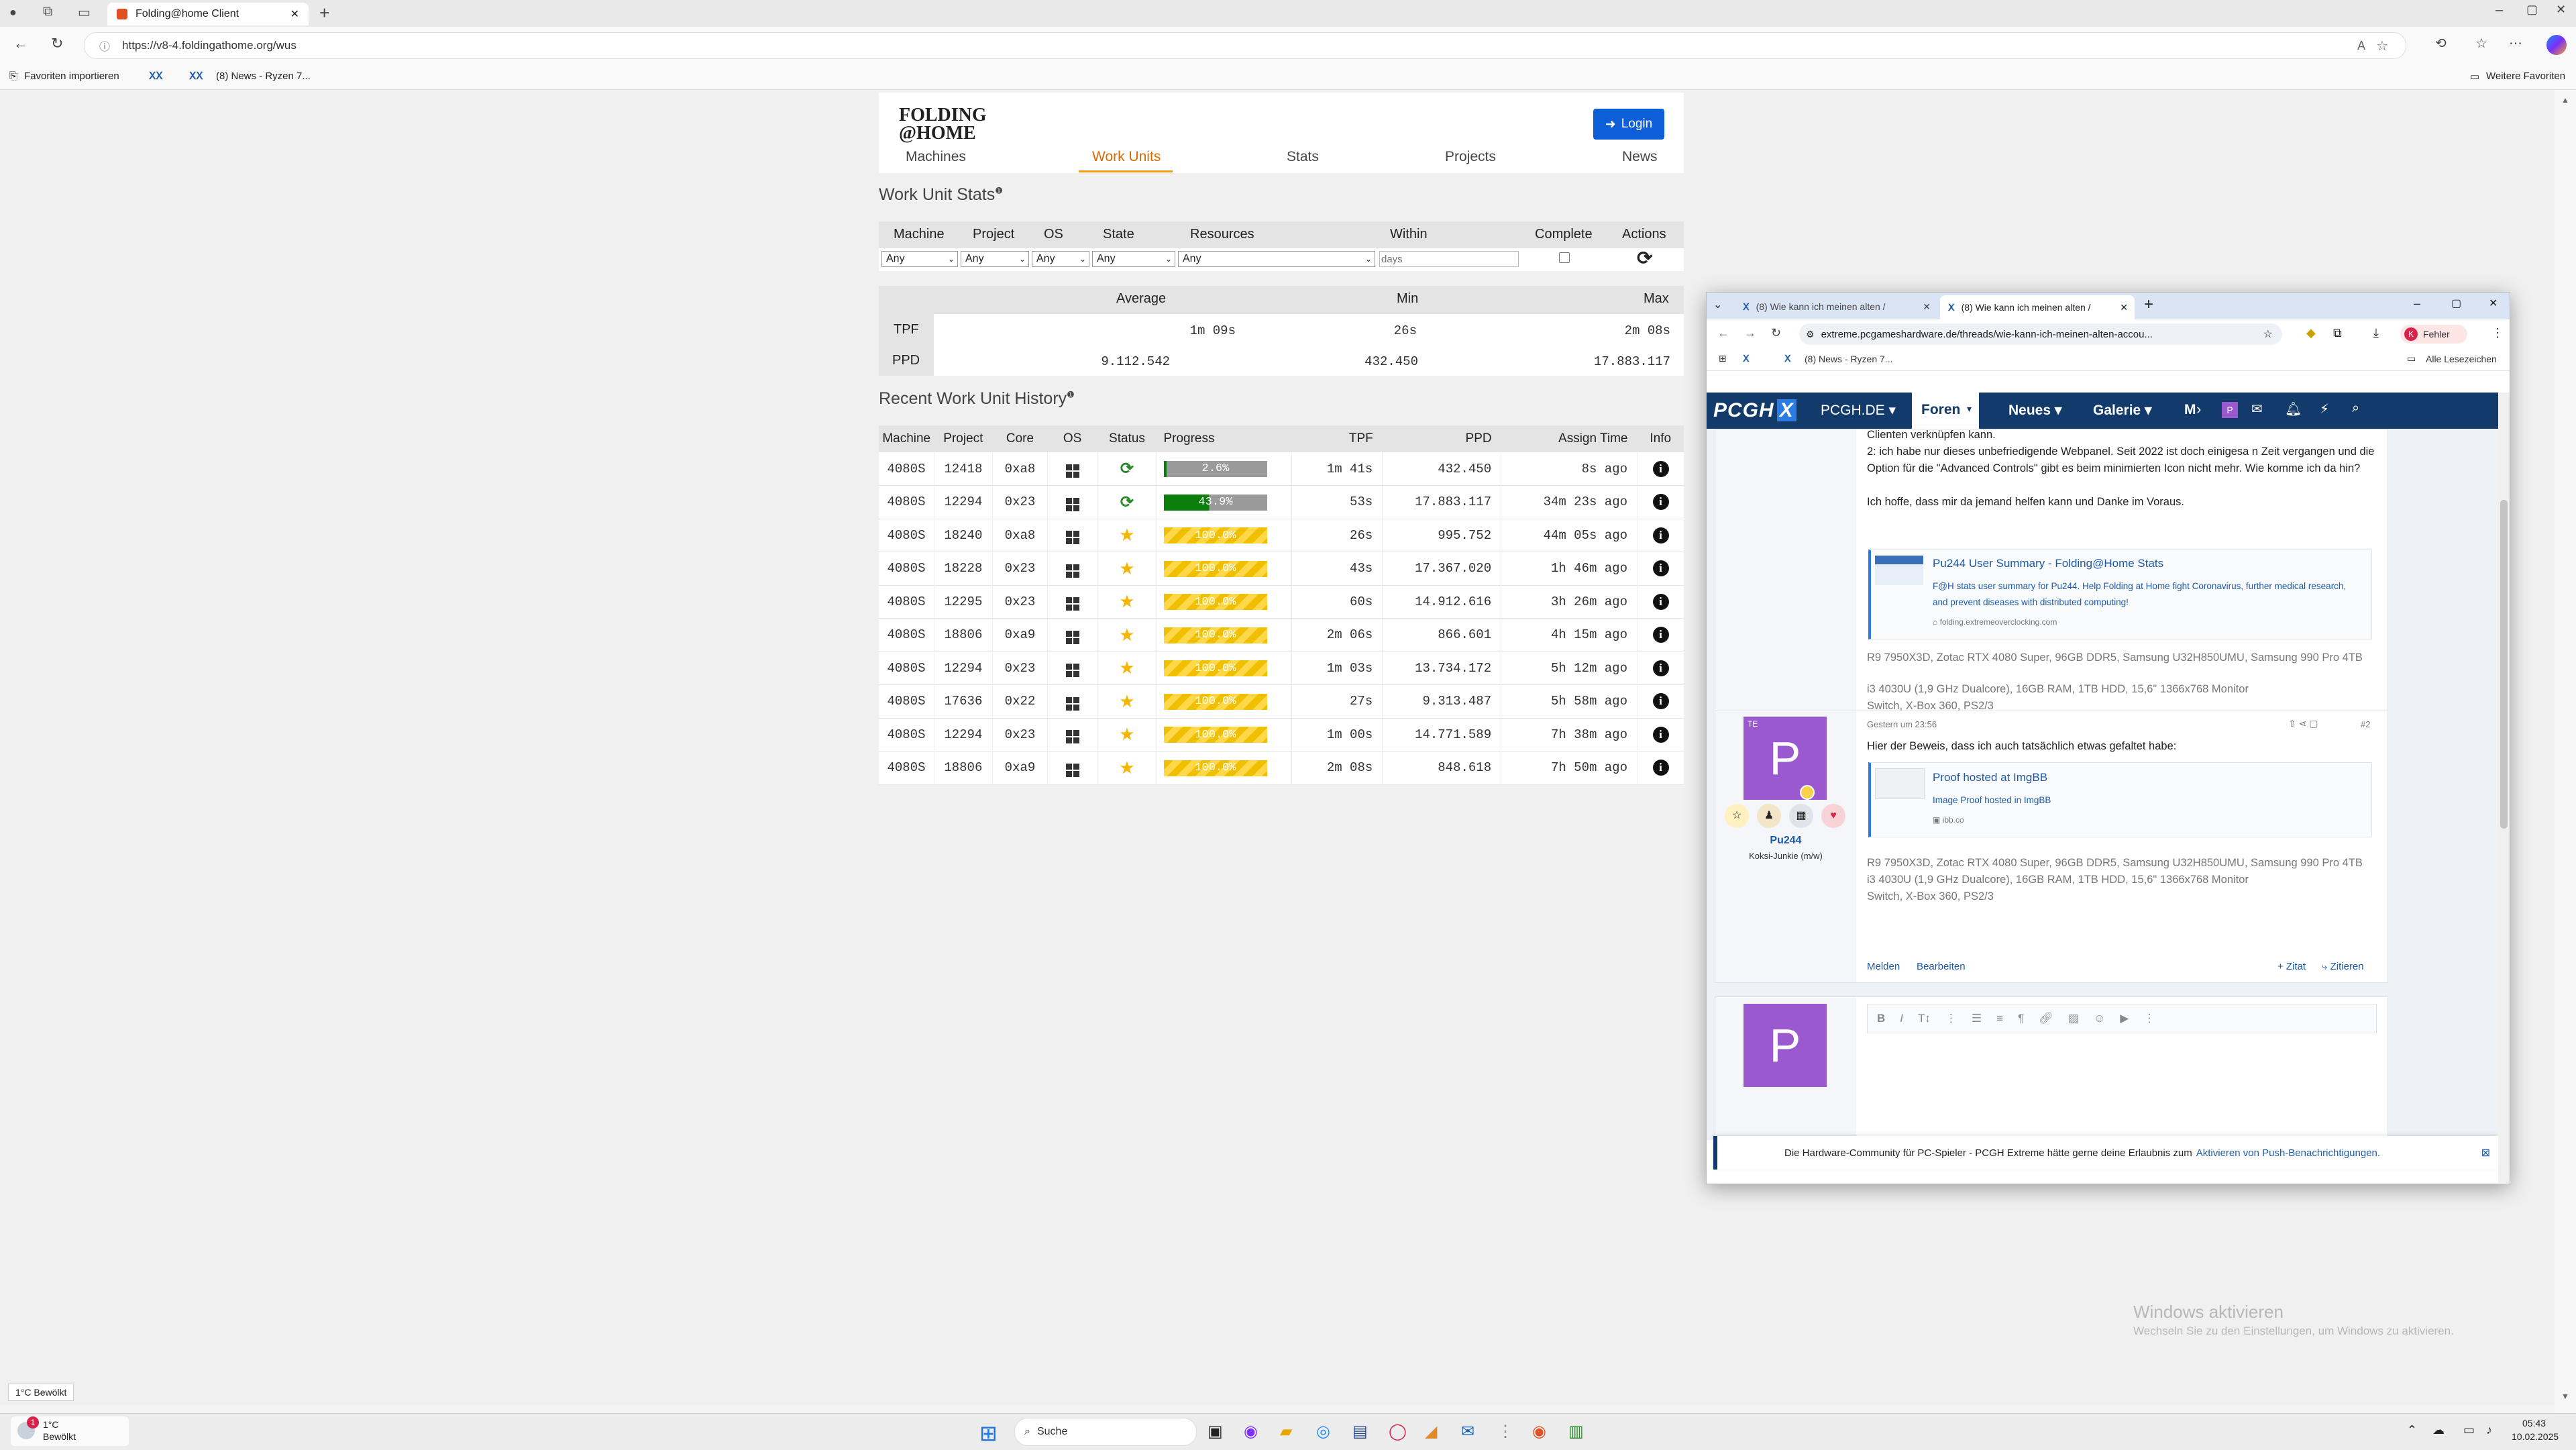 The width and height of the screenshot is (2576, 1450). I want to click on outlook-icon: ✉, so click(1467, 1431).